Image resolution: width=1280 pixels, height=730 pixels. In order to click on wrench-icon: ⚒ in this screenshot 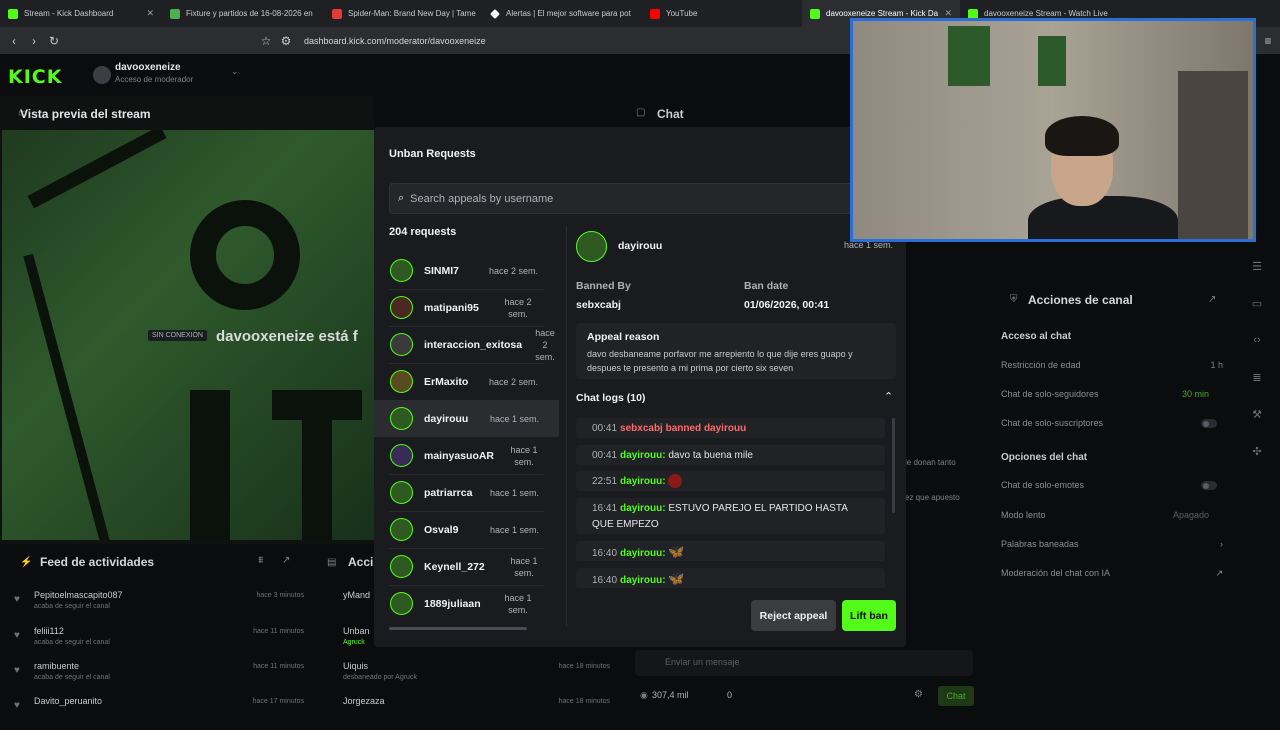, I will do `click(1257, 426)`.